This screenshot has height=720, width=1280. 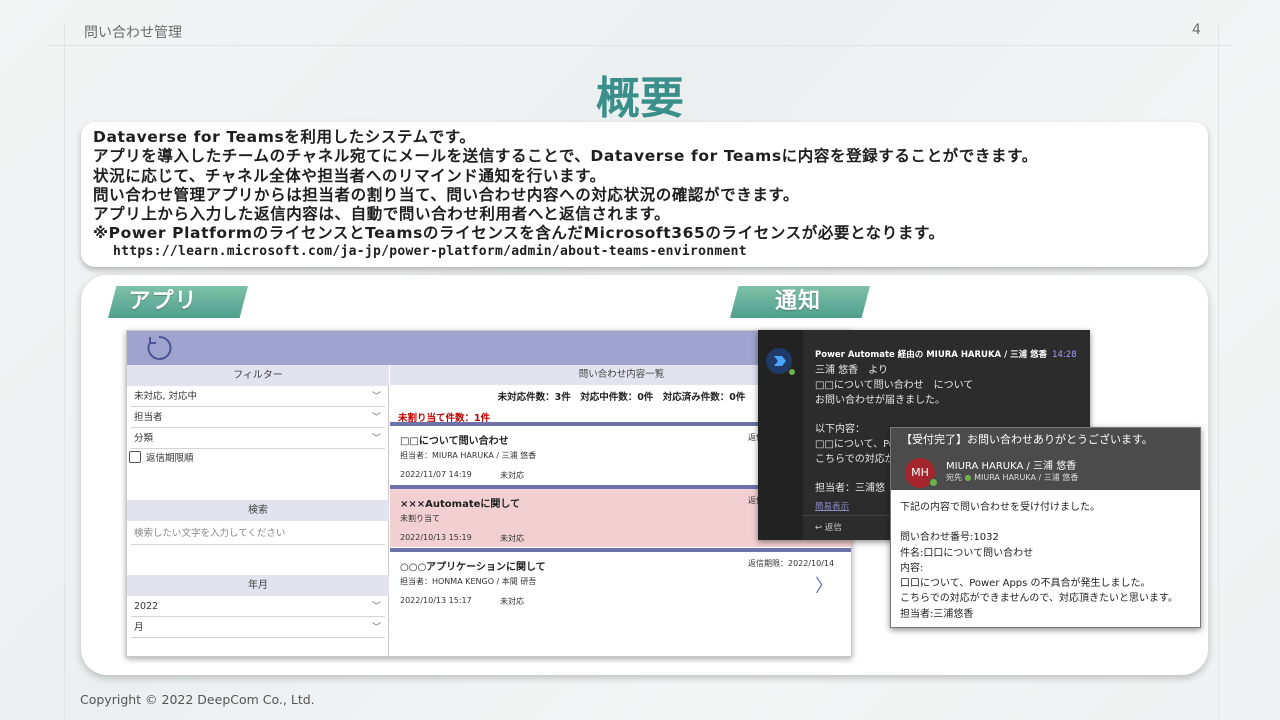 I want to click on search-input: 検索したい文字を入力してください, so click(x=258, y=534).